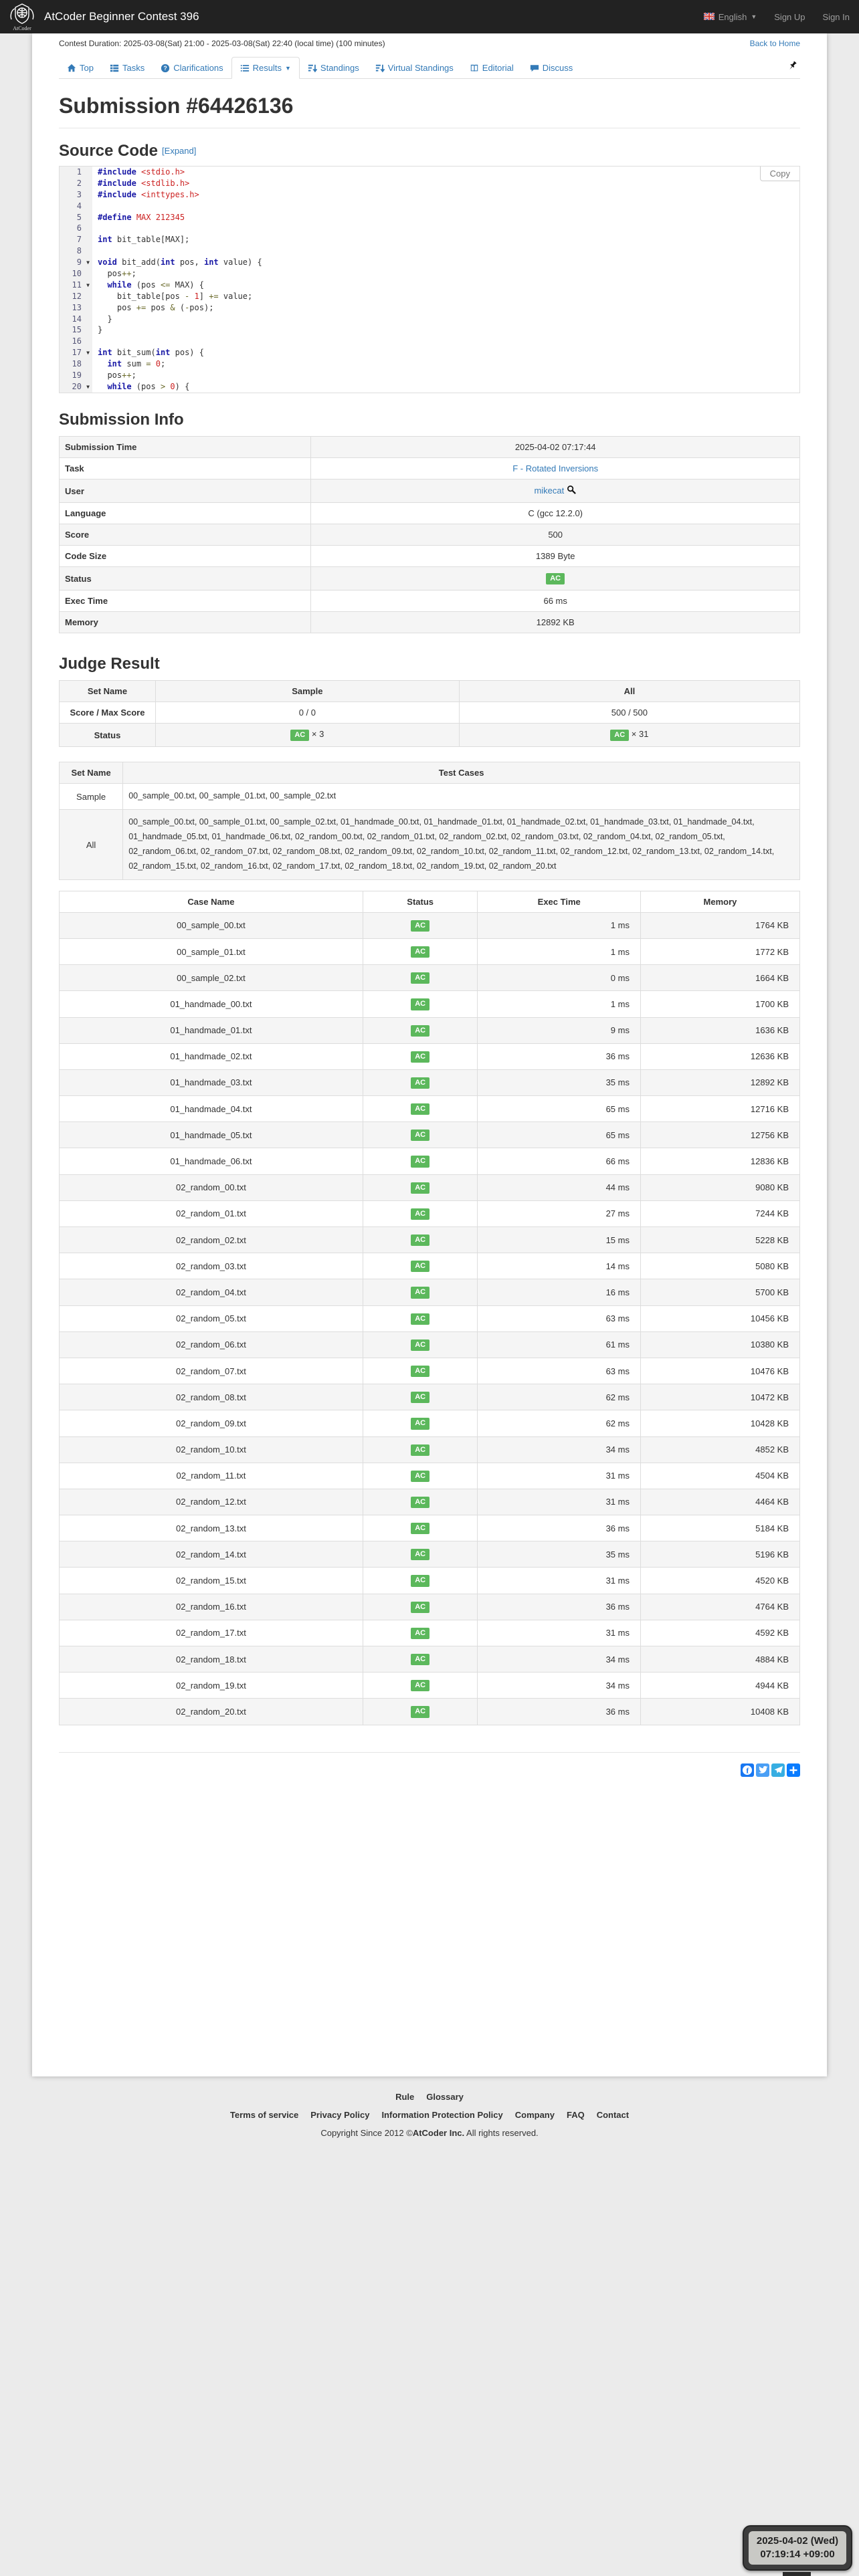 The image size is (859, 2576). Describe the element at coordinates (211, 1685) in the screenshot. I see `case-name: 02_random_19.txt` at that location.